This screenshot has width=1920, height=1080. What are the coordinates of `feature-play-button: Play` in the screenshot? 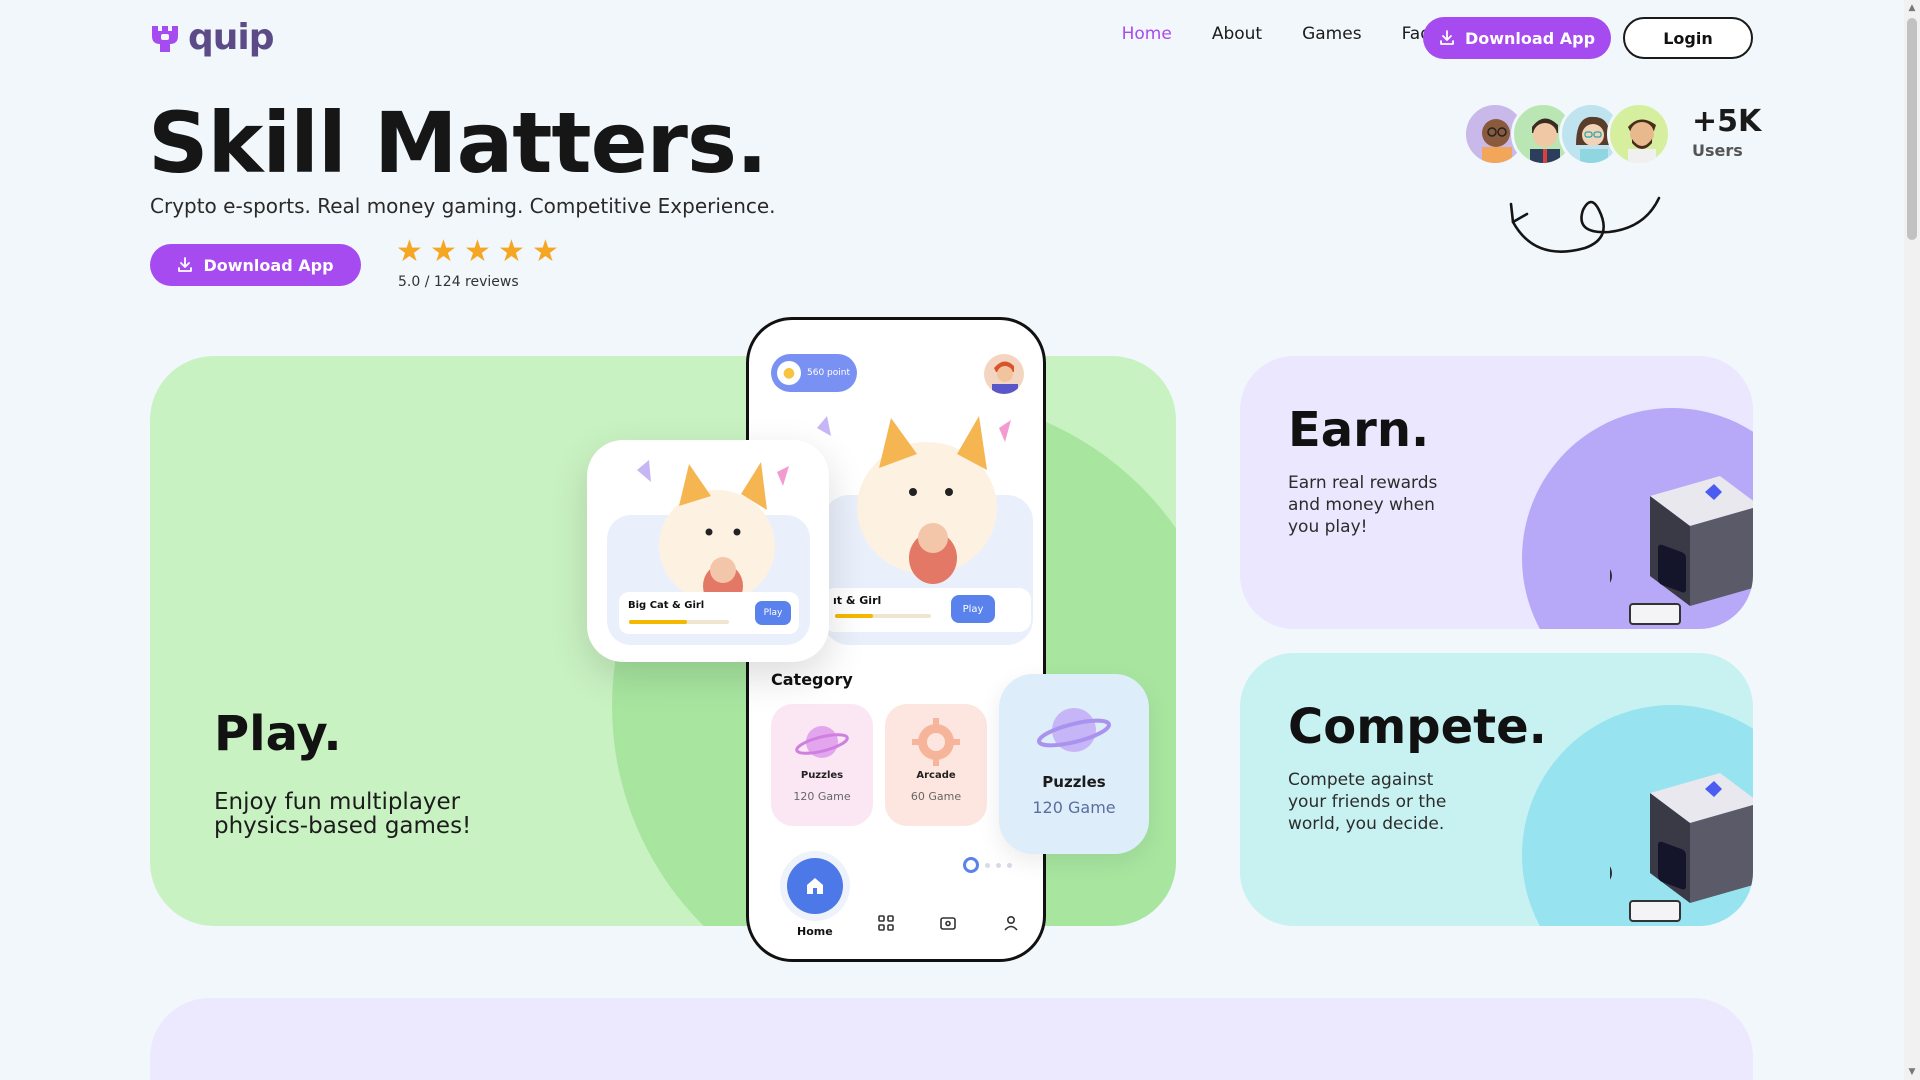 It's located at (973, 609).